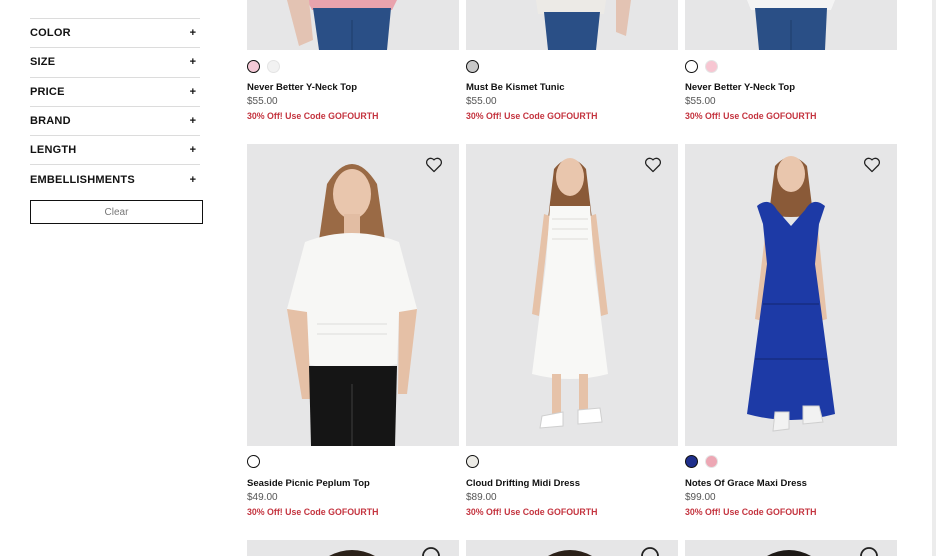  I want to click on filter-price: PRICE +, so click(115, 91).